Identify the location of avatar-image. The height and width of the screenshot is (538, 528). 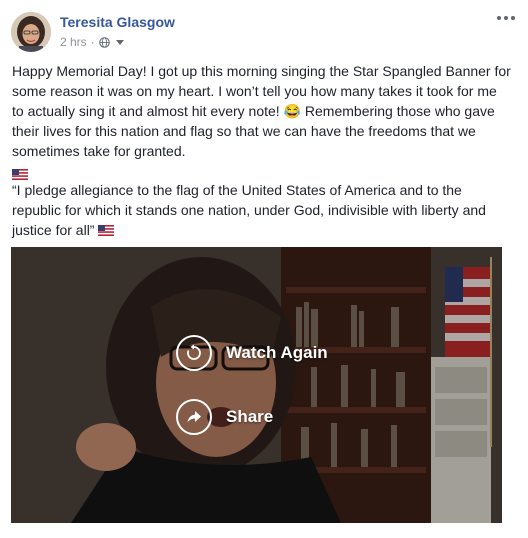
(31, 32).